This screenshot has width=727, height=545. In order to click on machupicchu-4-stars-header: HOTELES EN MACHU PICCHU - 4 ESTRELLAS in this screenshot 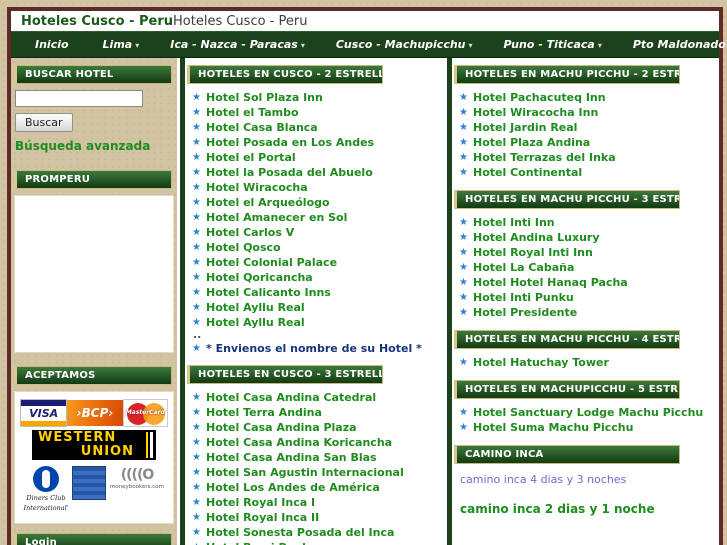, I will do `click(567, 339)`.